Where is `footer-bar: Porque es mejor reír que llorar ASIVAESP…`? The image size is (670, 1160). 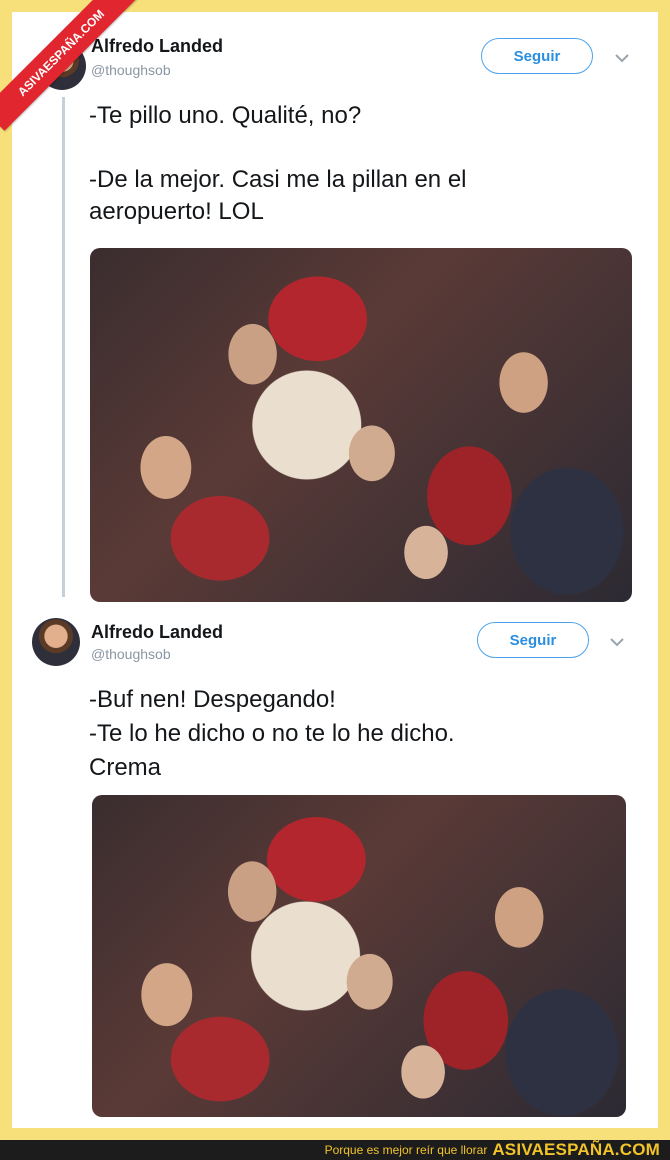 footer-bar: Porque es mejor reír que llorar ASIVAESP… is located at coordinates (335, 1150).